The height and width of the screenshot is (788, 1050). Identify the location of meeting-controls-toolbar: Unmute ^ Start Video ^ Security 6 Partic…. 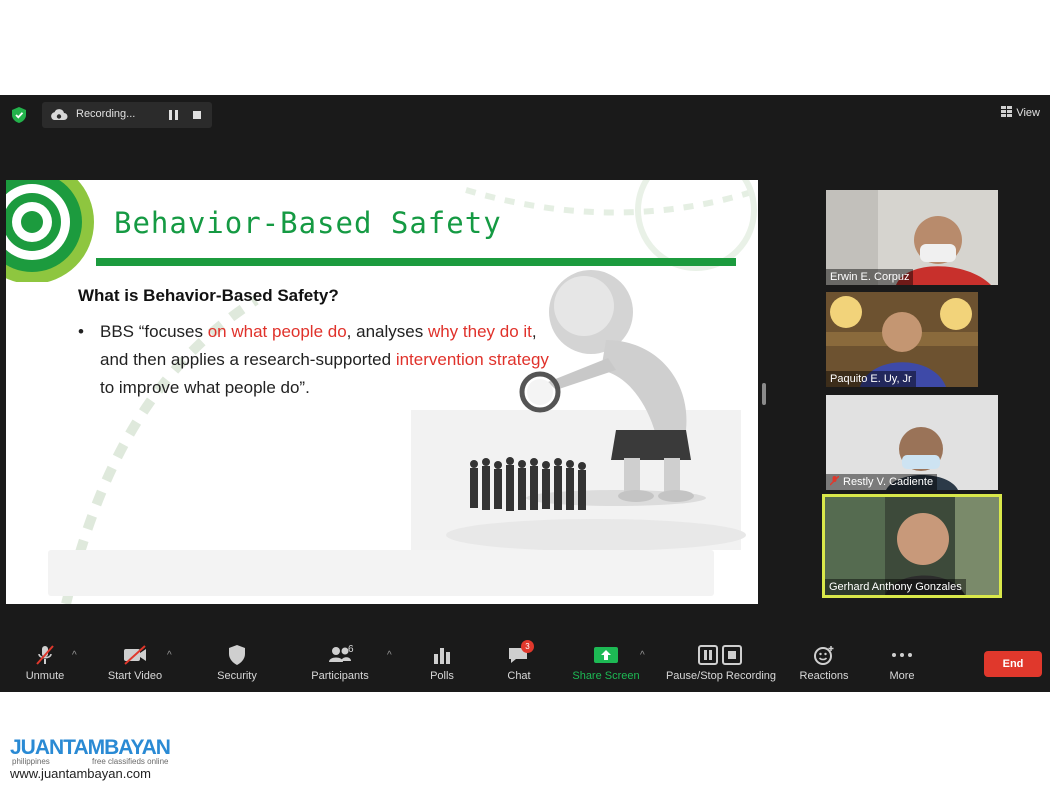
(525, 664).